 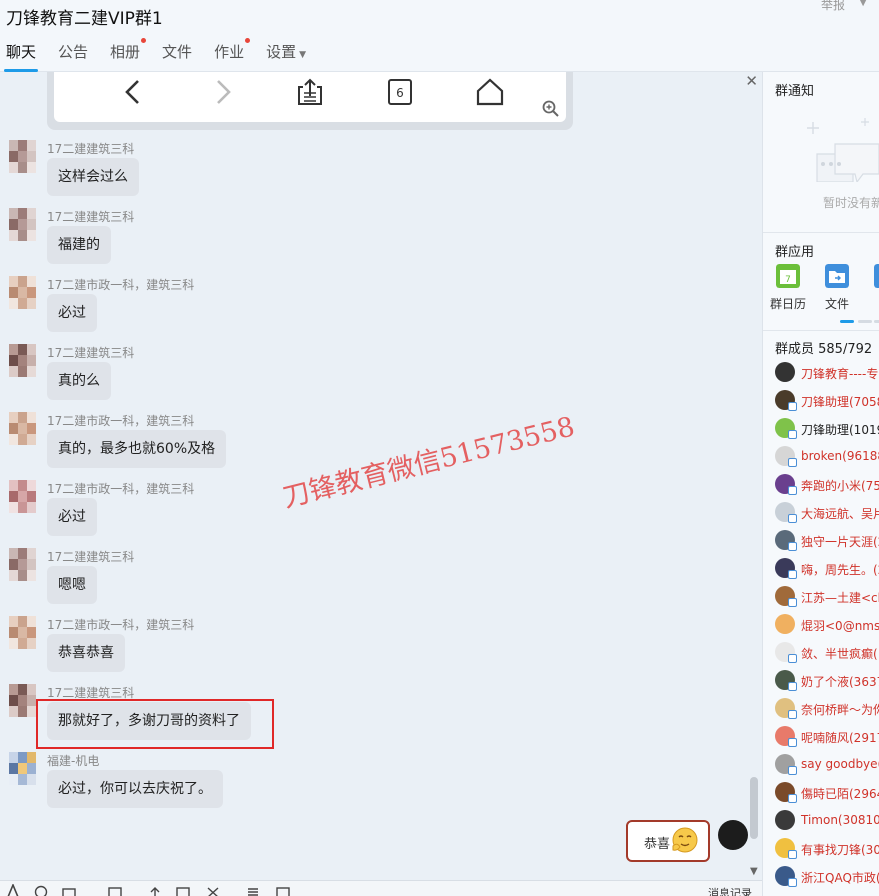 I want to click on member-item: say goodbye(11, so click(x=827, y=765).